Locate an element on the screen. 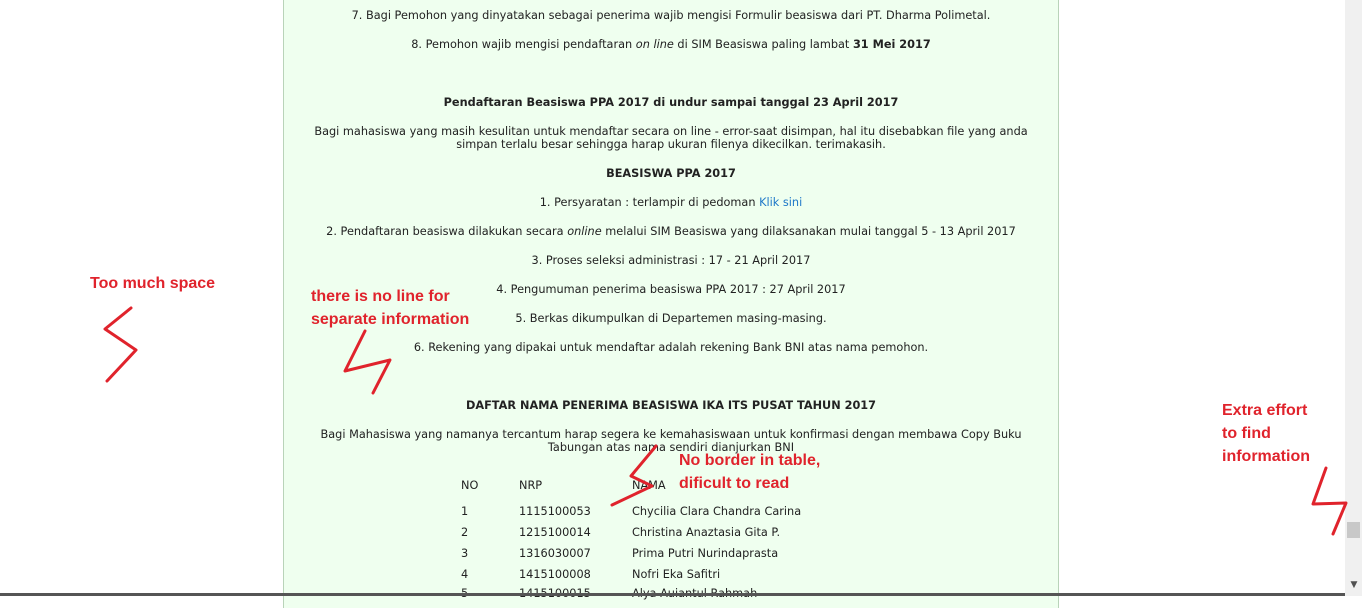 The image size is (1362, 608). annotation-too-much-space: Too much space is located at coordinates (153, 283).